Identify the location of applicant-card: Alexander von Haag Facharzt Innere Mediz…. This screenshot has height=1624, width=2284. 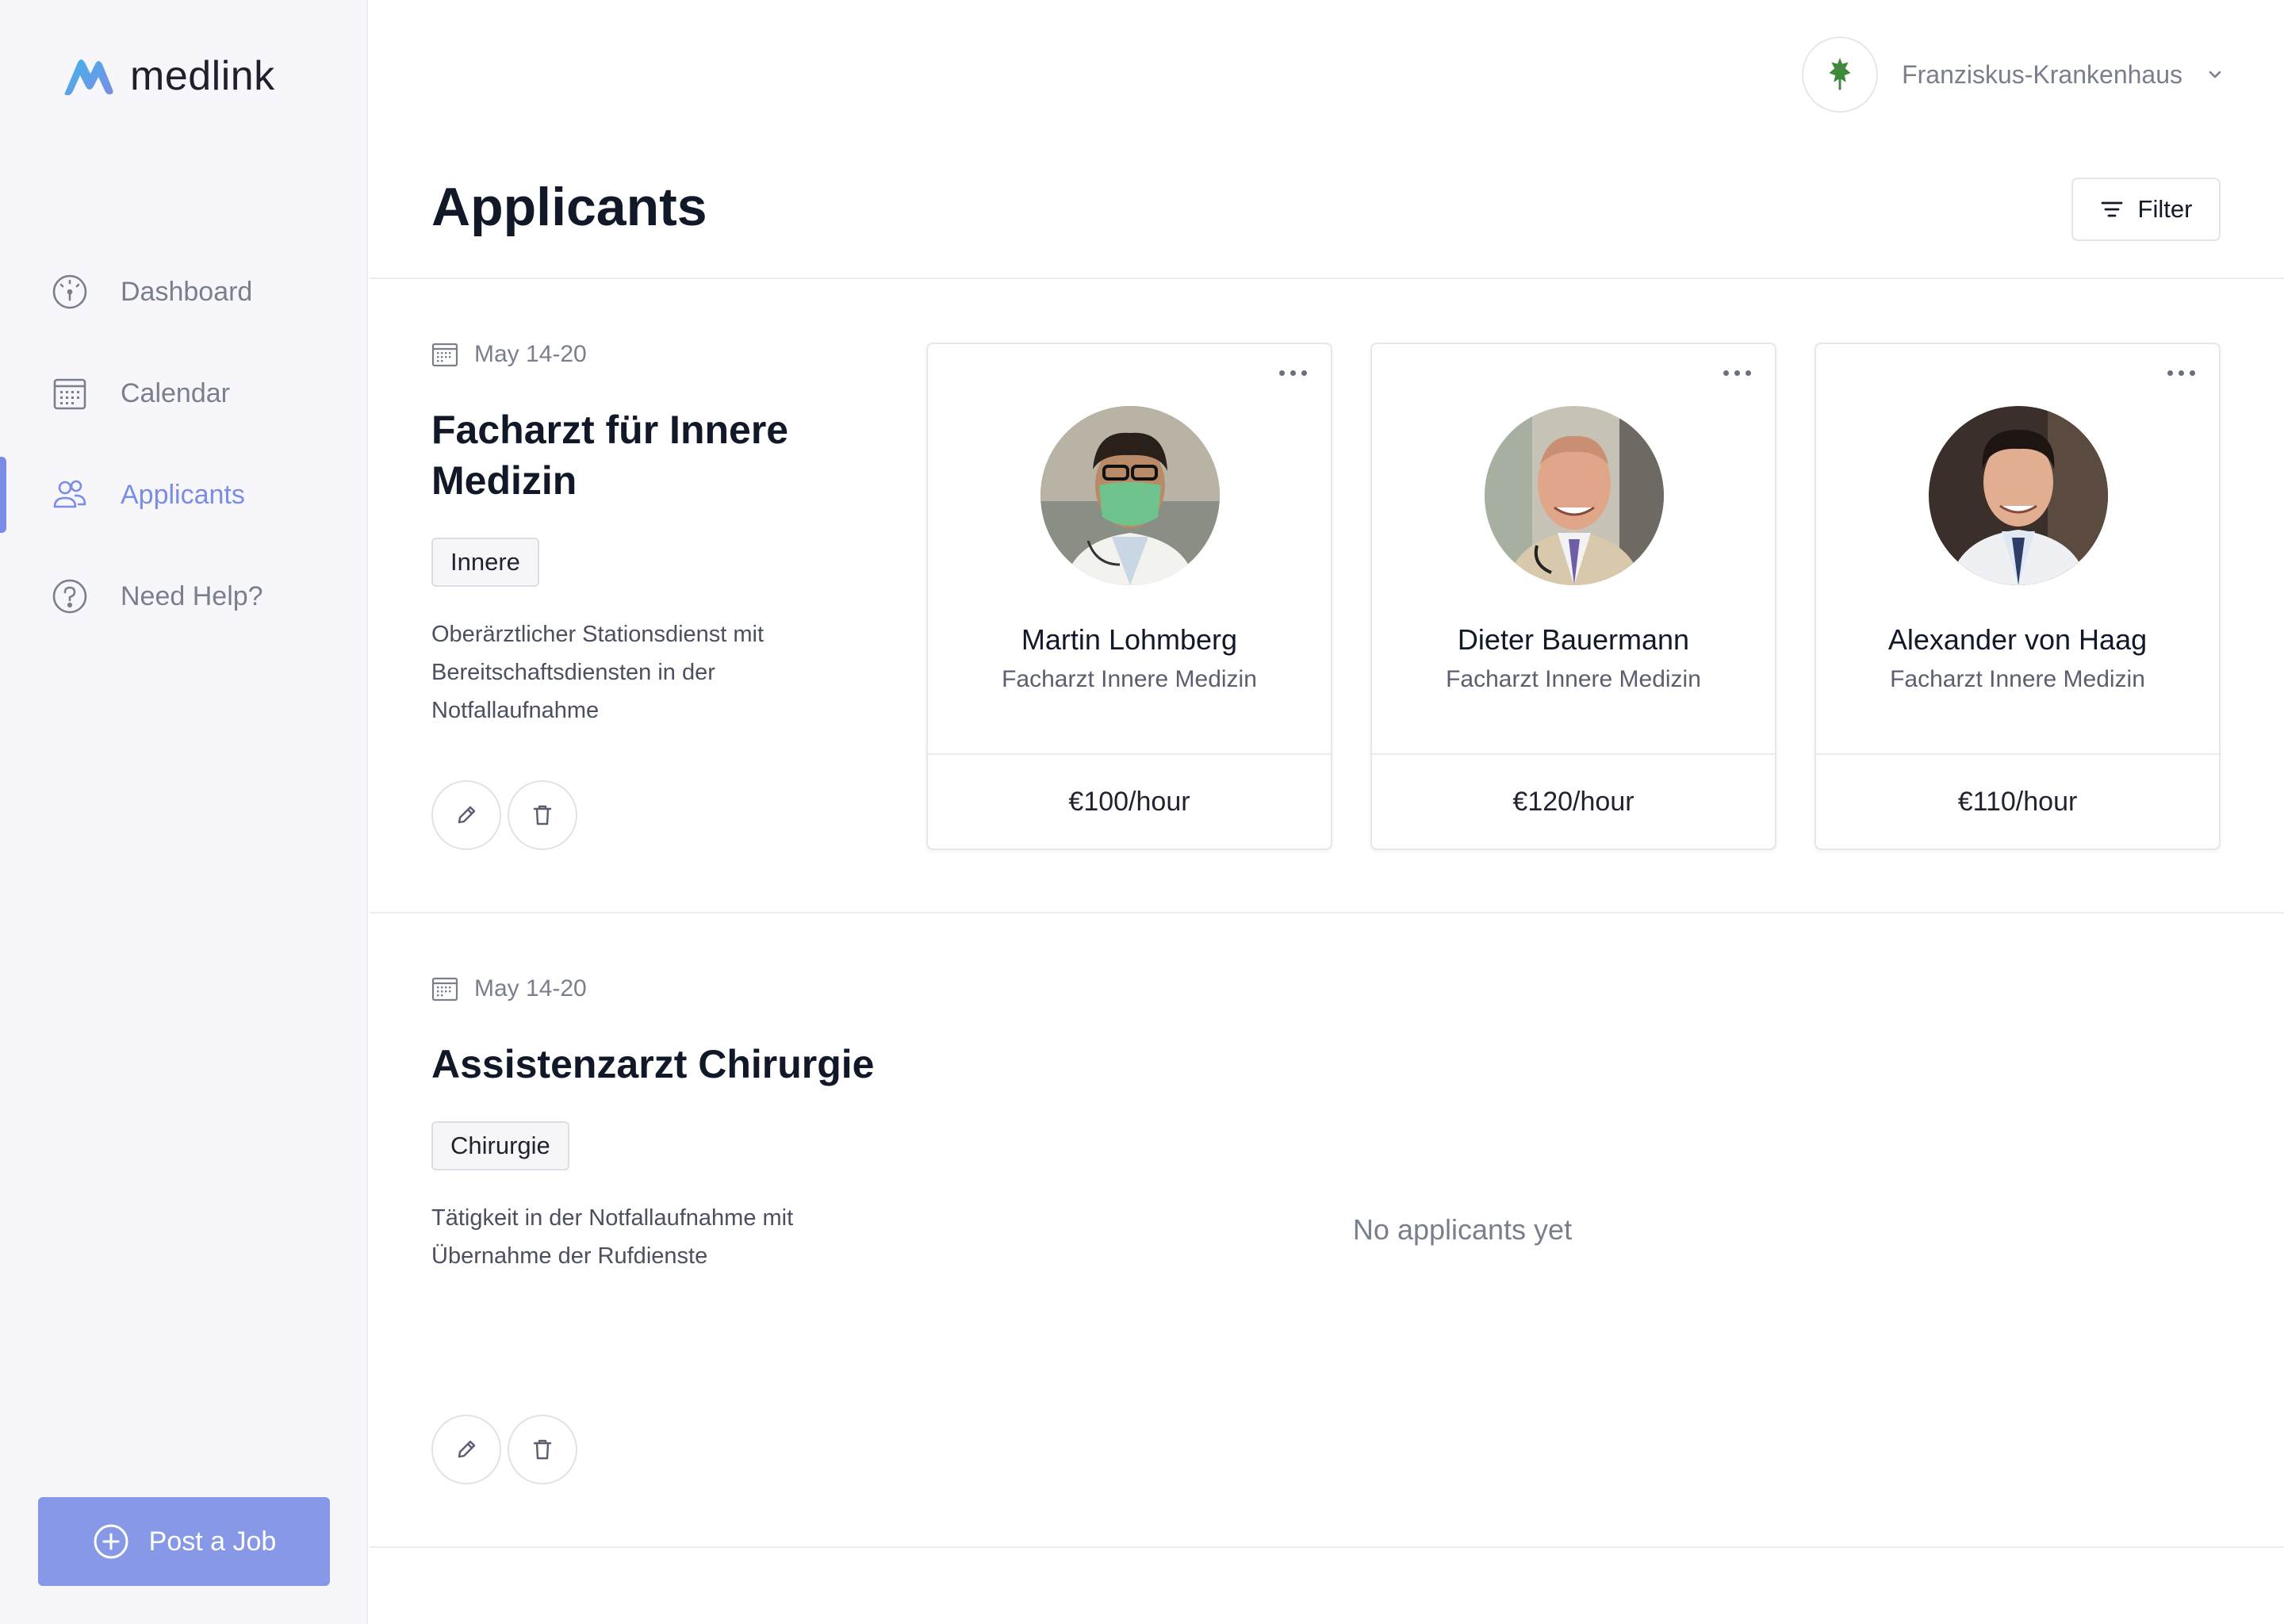
(2018, 596).